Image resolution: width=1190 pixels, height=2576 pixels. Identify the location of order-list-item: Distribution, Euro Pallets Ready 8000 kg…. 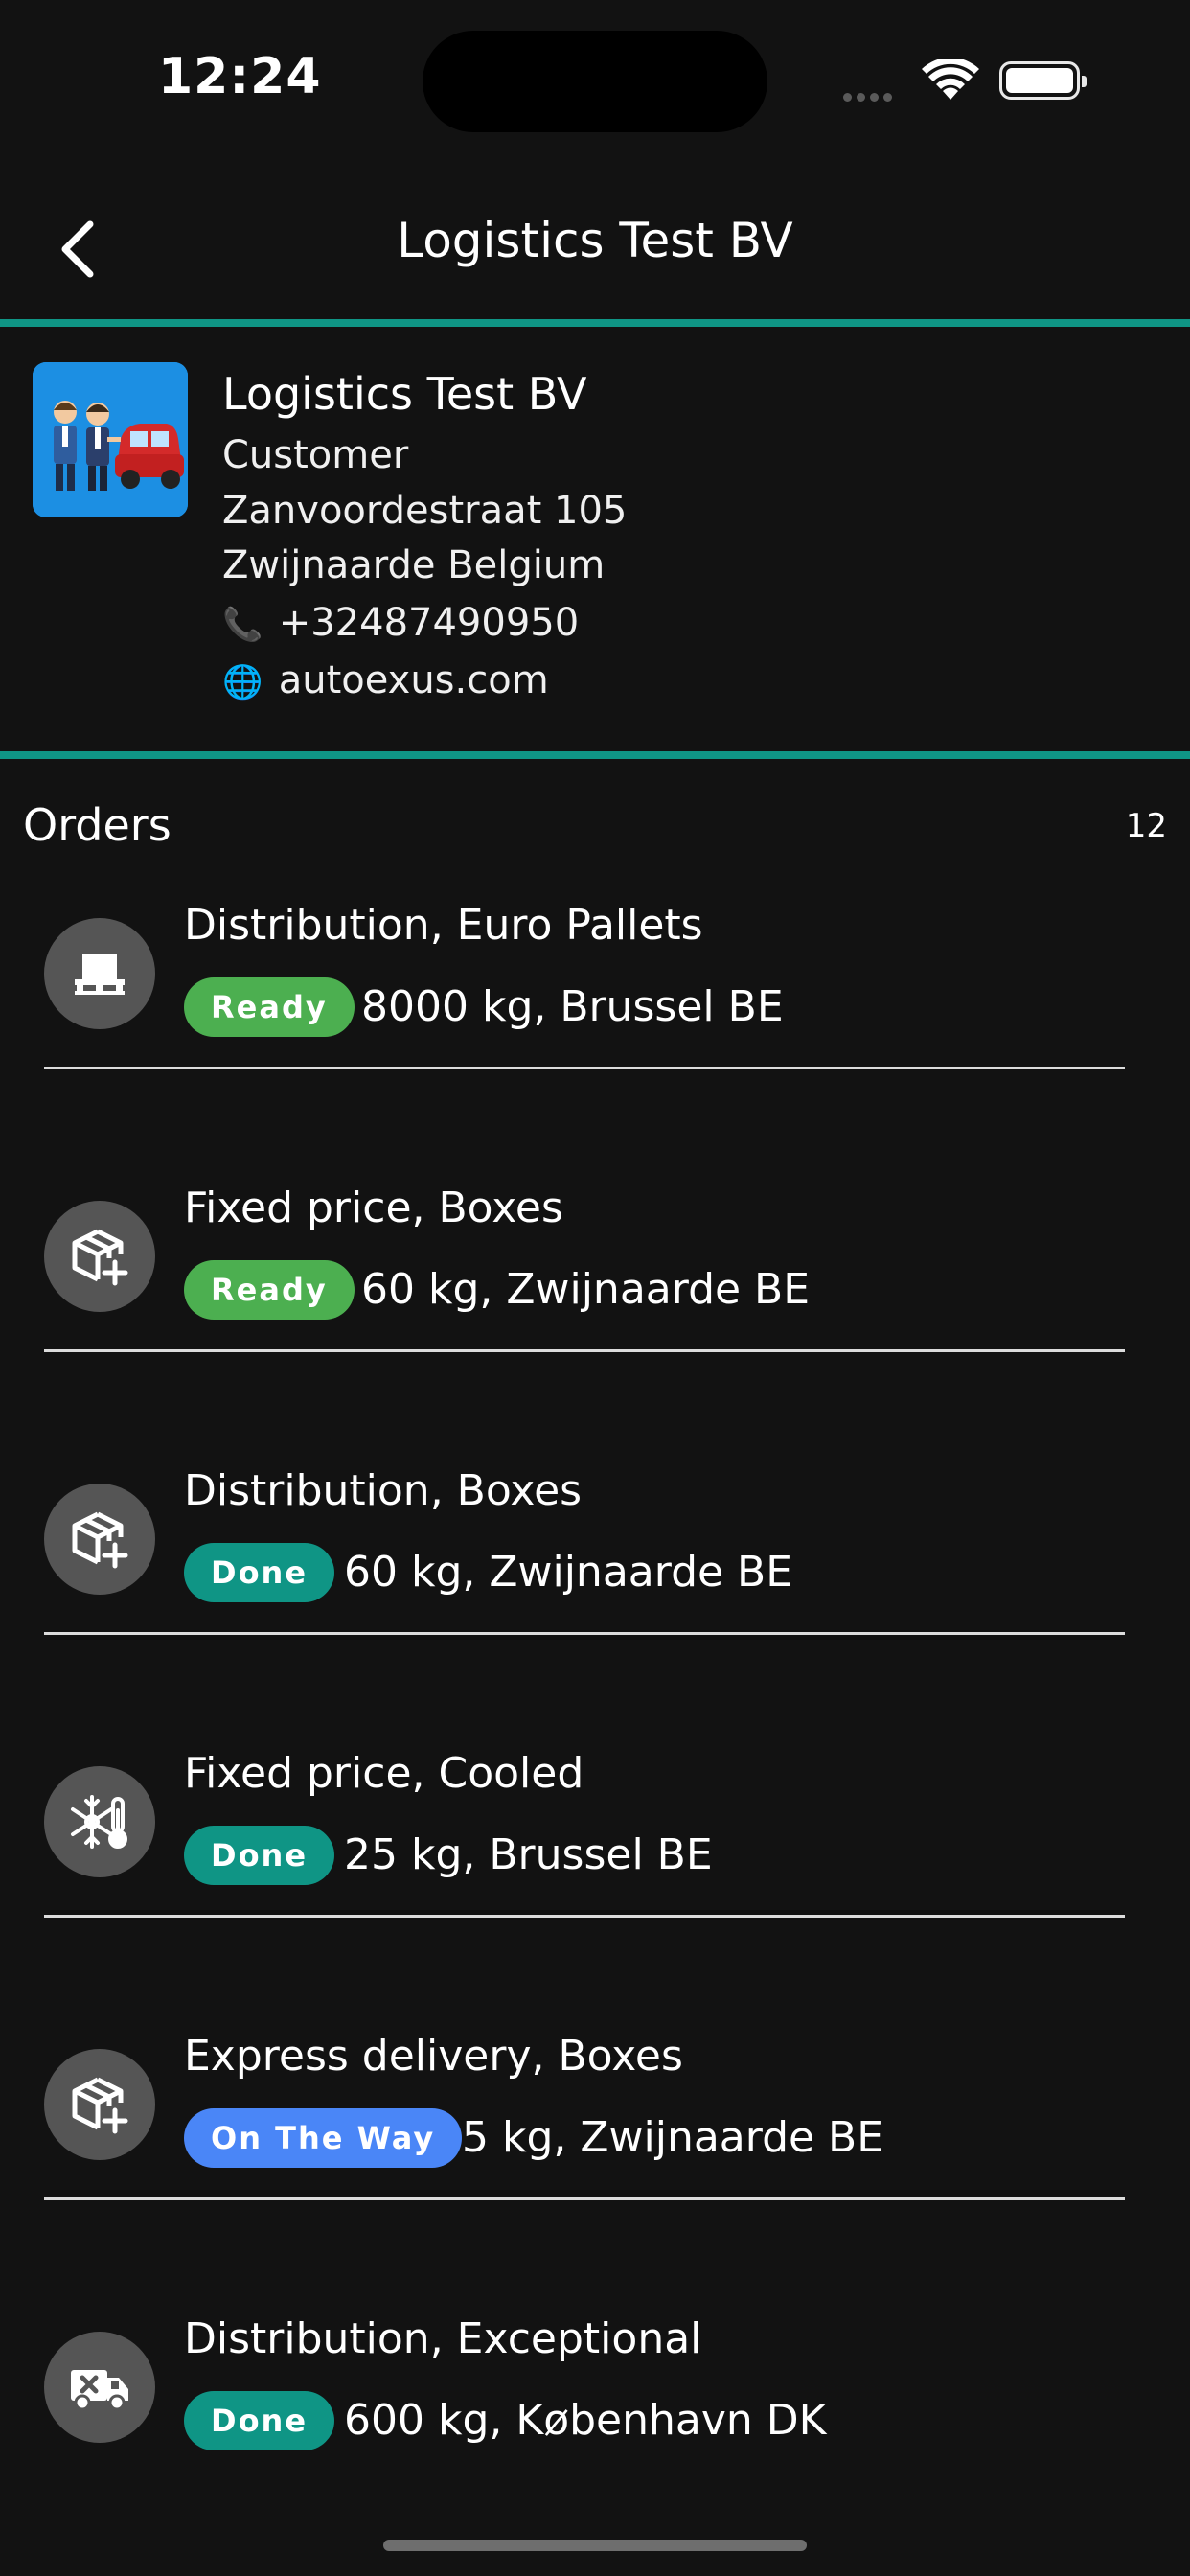
(585, 976).